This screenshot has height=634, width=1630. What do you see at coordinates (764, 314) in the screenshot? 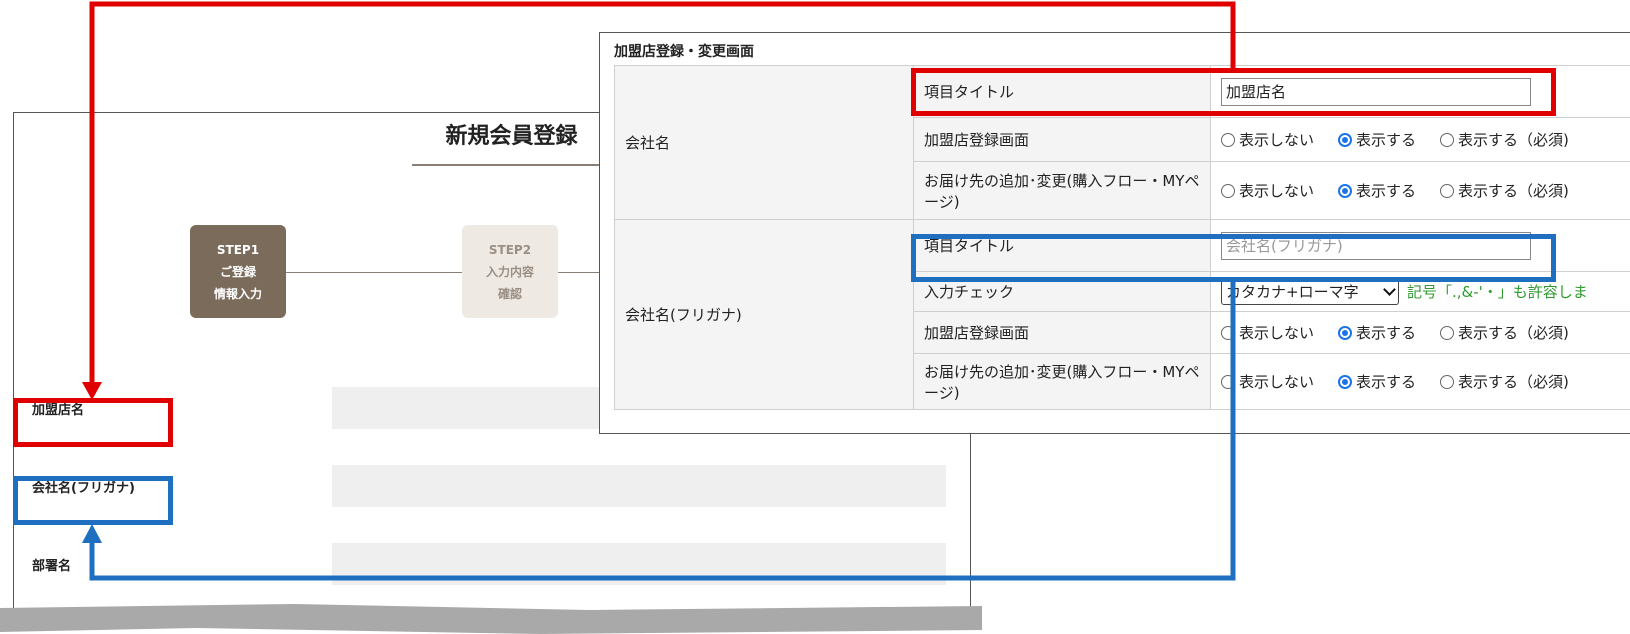
I see `group-label-company-kana: 会社名(フリガナ)` at bounding box center [764, 314].